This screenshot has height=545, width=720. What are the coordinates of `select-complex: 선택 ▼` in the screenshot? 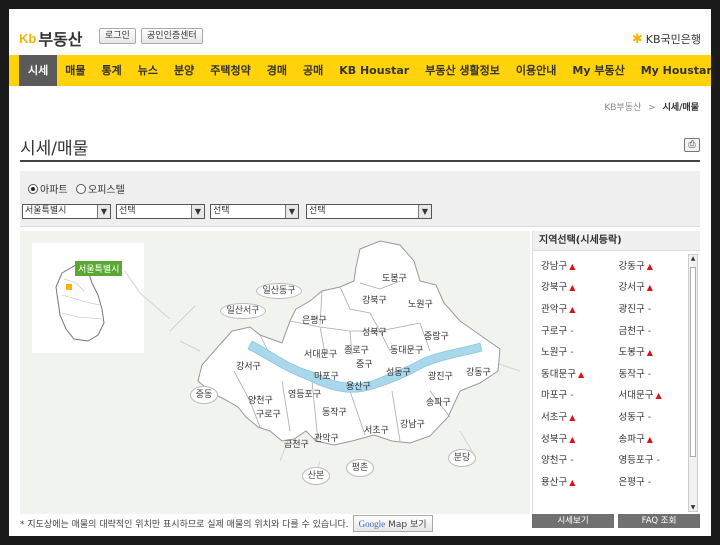 It's located at (369, 211).